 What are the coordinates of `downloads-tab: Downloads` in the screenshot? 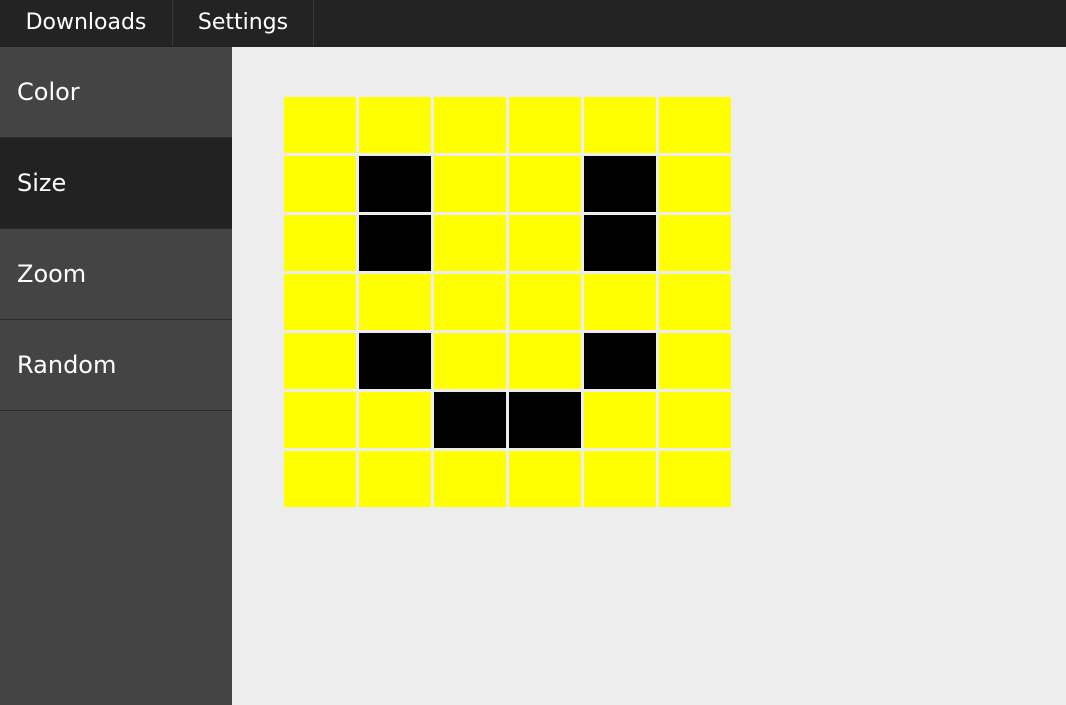 It's located at (86, 23).